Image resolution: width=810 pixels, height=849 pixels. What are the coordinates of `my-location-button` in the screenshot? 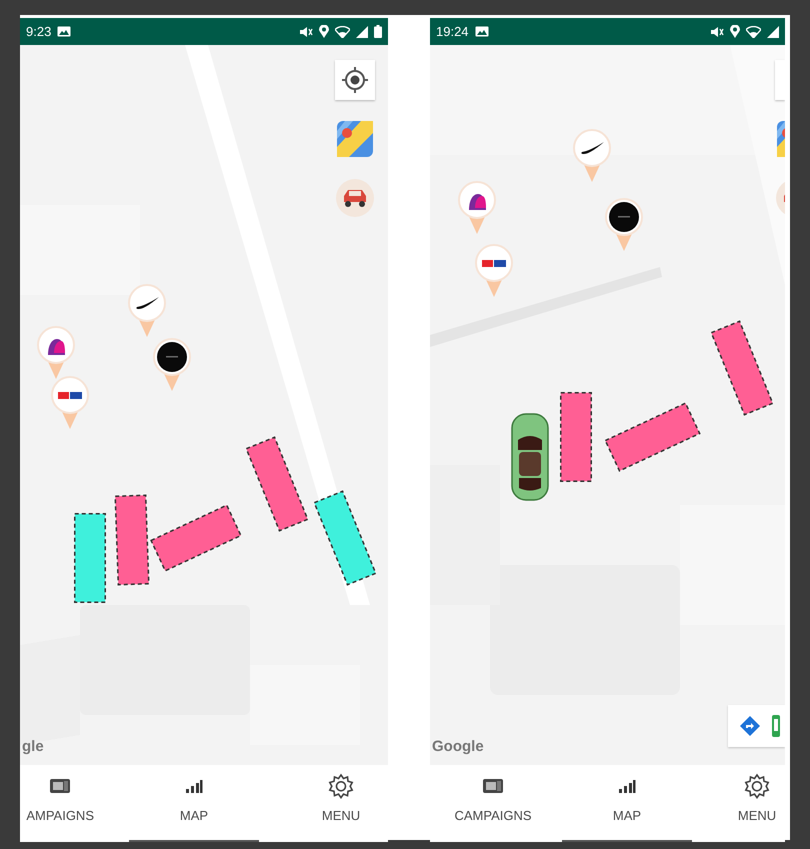 It's located at (355, 80).